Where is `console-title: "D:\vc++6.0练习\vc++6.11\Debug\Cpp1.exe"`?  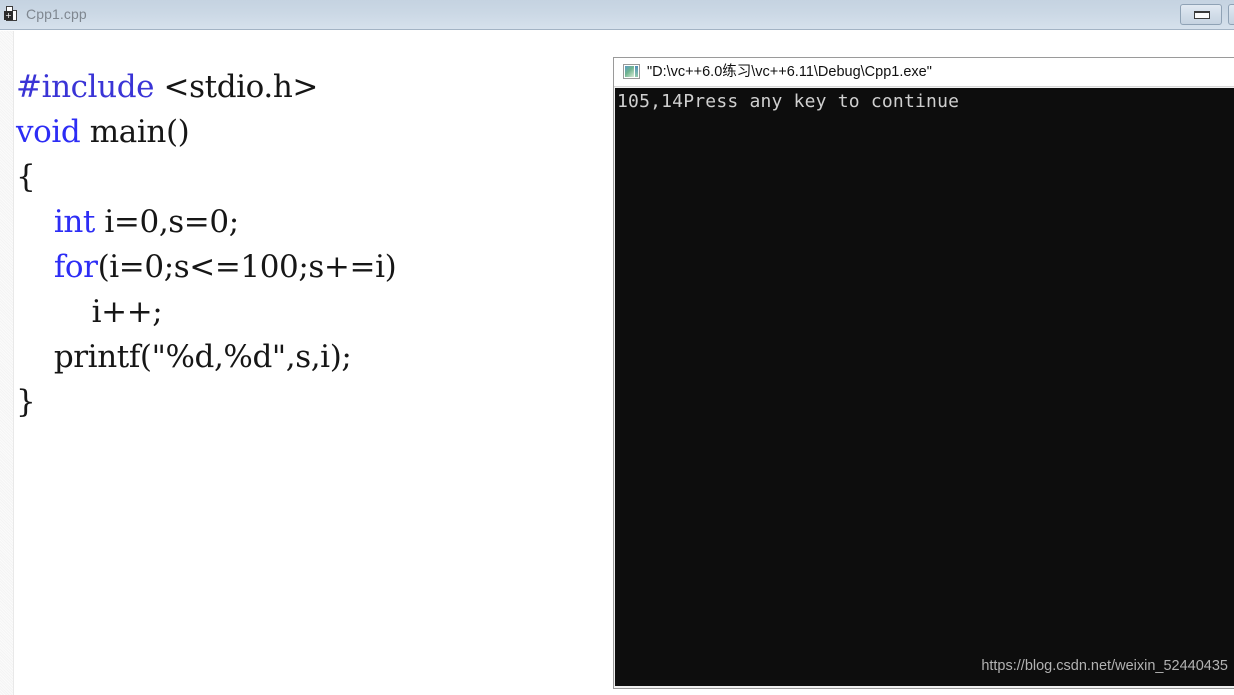 console-title: "D:\vc++6.0练习\vc++6.11\Debug\Cpp1.exe" is located at coordinates (789, 72).